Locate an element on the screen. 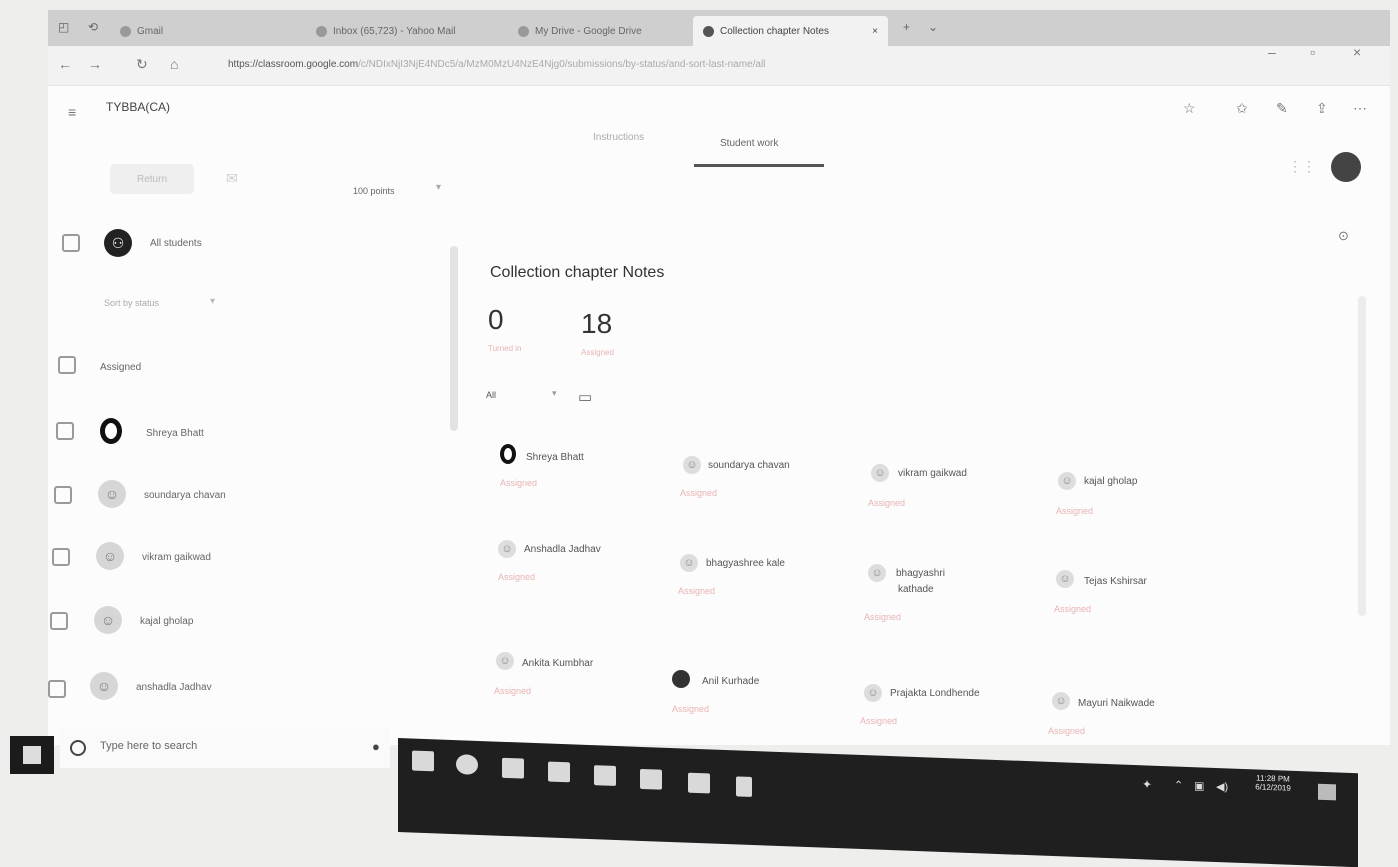 Image resolution: width=1398 pixels, height=867 pixels. maximize-icon: ▫ is located at coordinates (1312, 52).